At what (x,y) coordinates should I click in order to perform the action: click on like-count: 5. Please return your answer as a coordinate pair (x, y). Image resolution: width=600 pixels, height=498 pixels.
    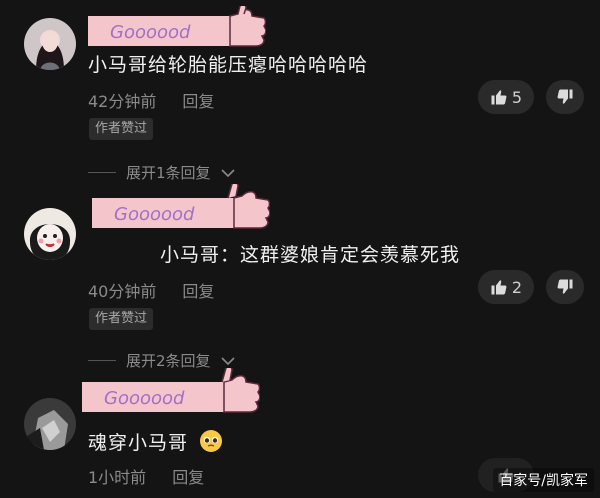
    Looking at the image, I should click on (517, 97).